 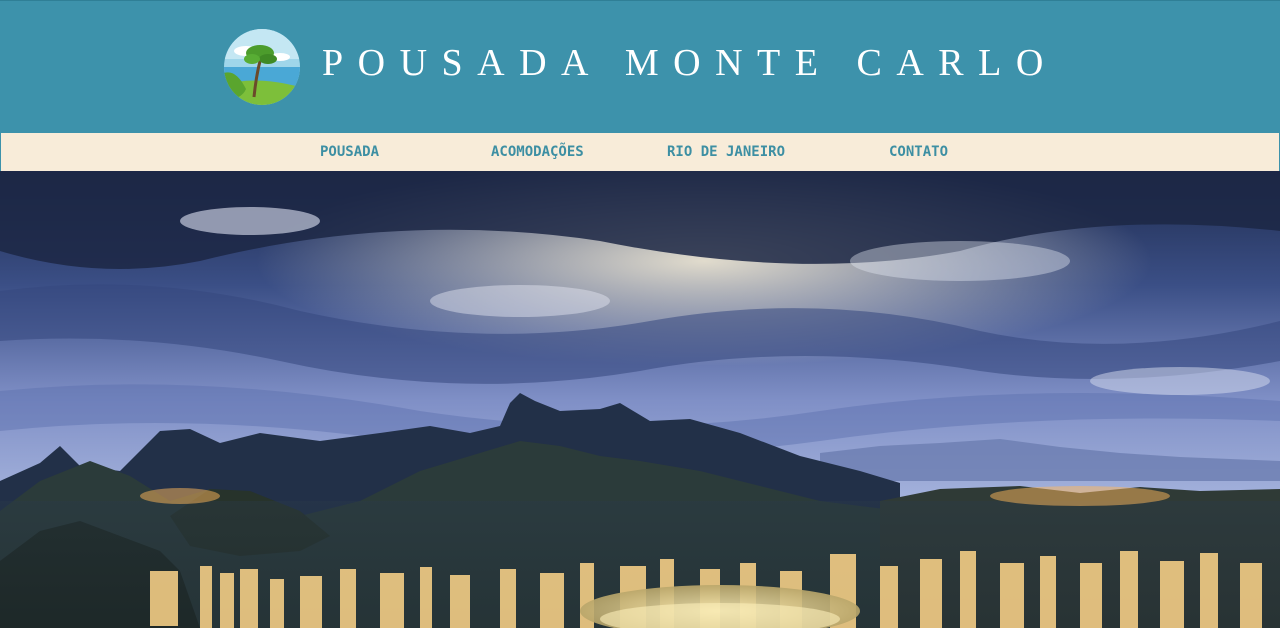 What do you see at coordinates (262, 67) in the screenshot?
I see `beach-tree-logo-icon` at bounding box center [262, 67].